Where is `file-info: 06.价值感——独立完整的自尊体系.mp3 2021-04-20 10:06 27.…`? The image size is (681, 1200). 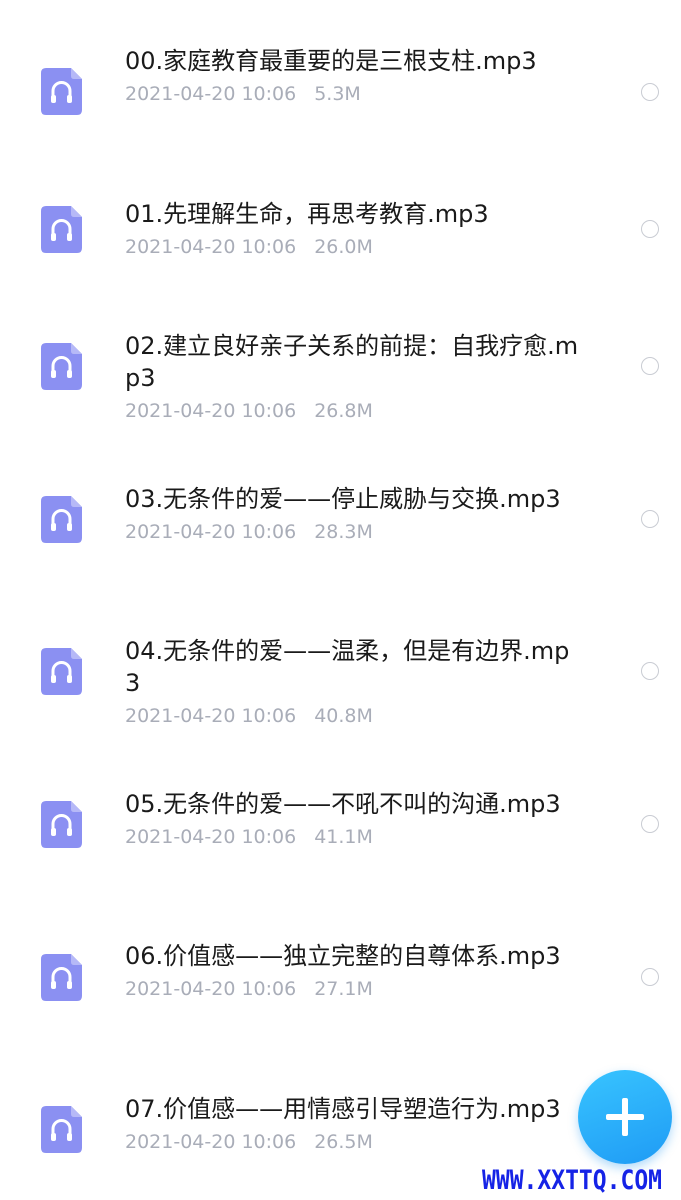 file-info: 06.价值感——独立完整的自尊体系.mp3 2021-04-20 10:06 27.… is located at coordinates (360, 970).